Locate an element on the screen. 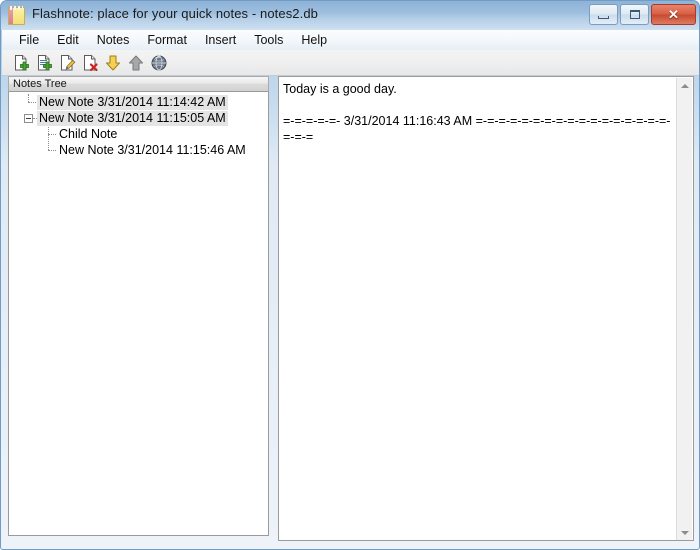 The width and height of the screenshot is (700, 550). web-button is located at coordinates (159, 63).